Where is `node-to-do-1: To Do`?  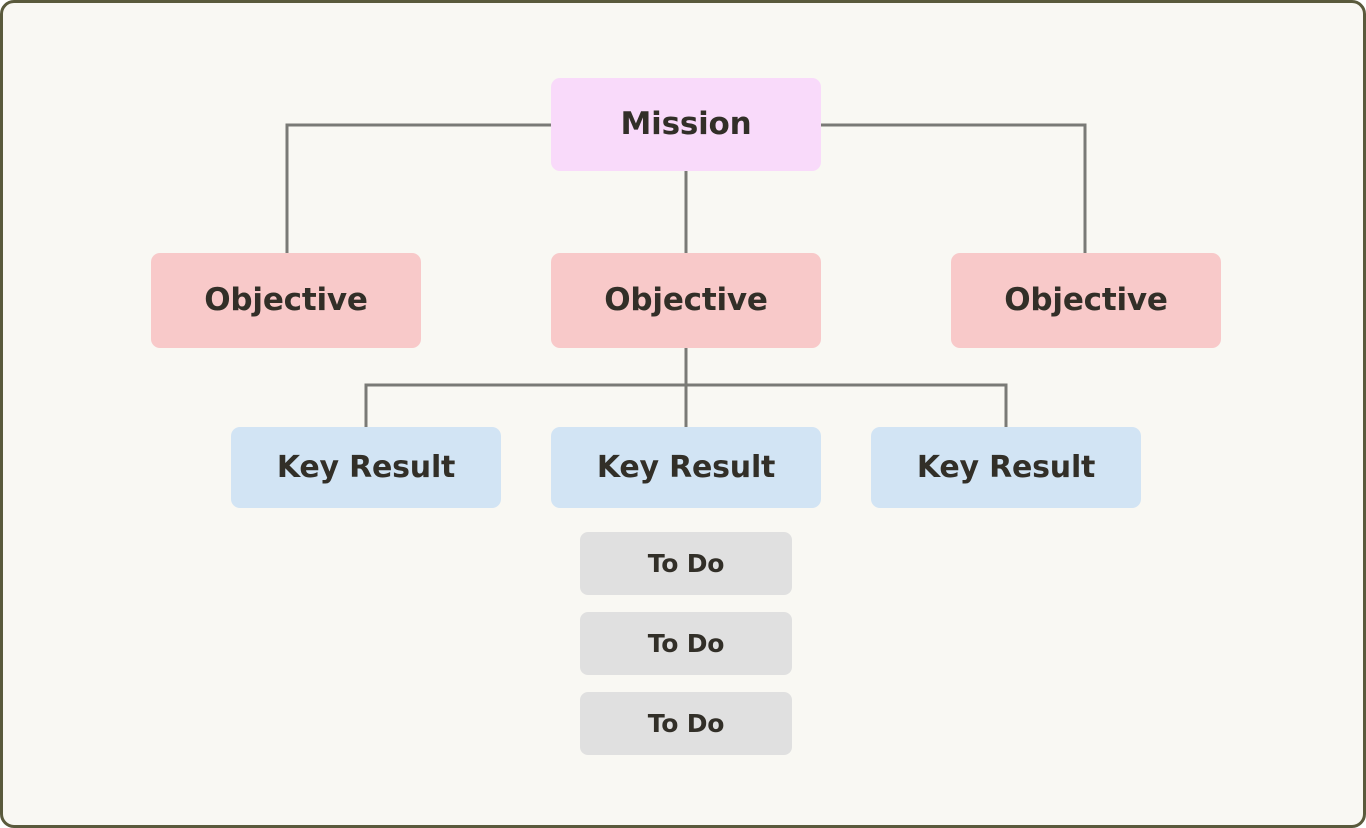 node-to-do-1: To Do is located at coordinates (686, 563).